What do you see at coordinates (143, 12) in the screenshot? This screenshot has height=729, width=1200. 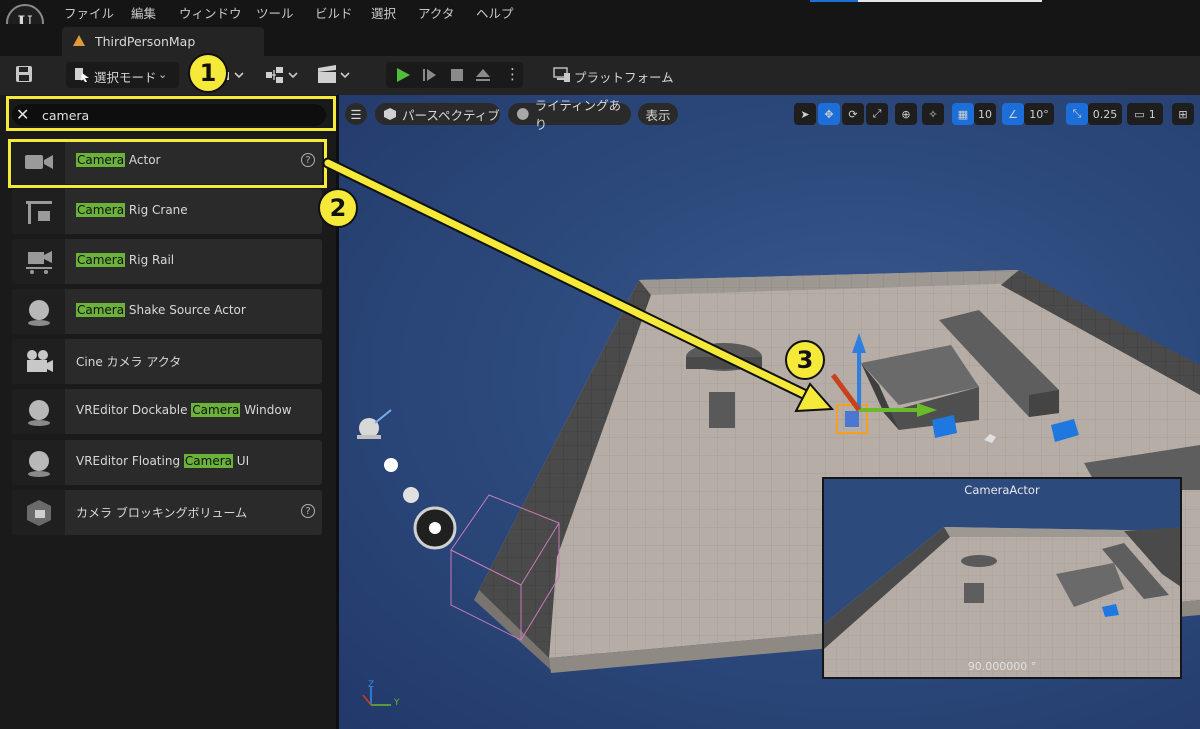 I see `menu-edit: 編集` at bounding box center [143, 12].